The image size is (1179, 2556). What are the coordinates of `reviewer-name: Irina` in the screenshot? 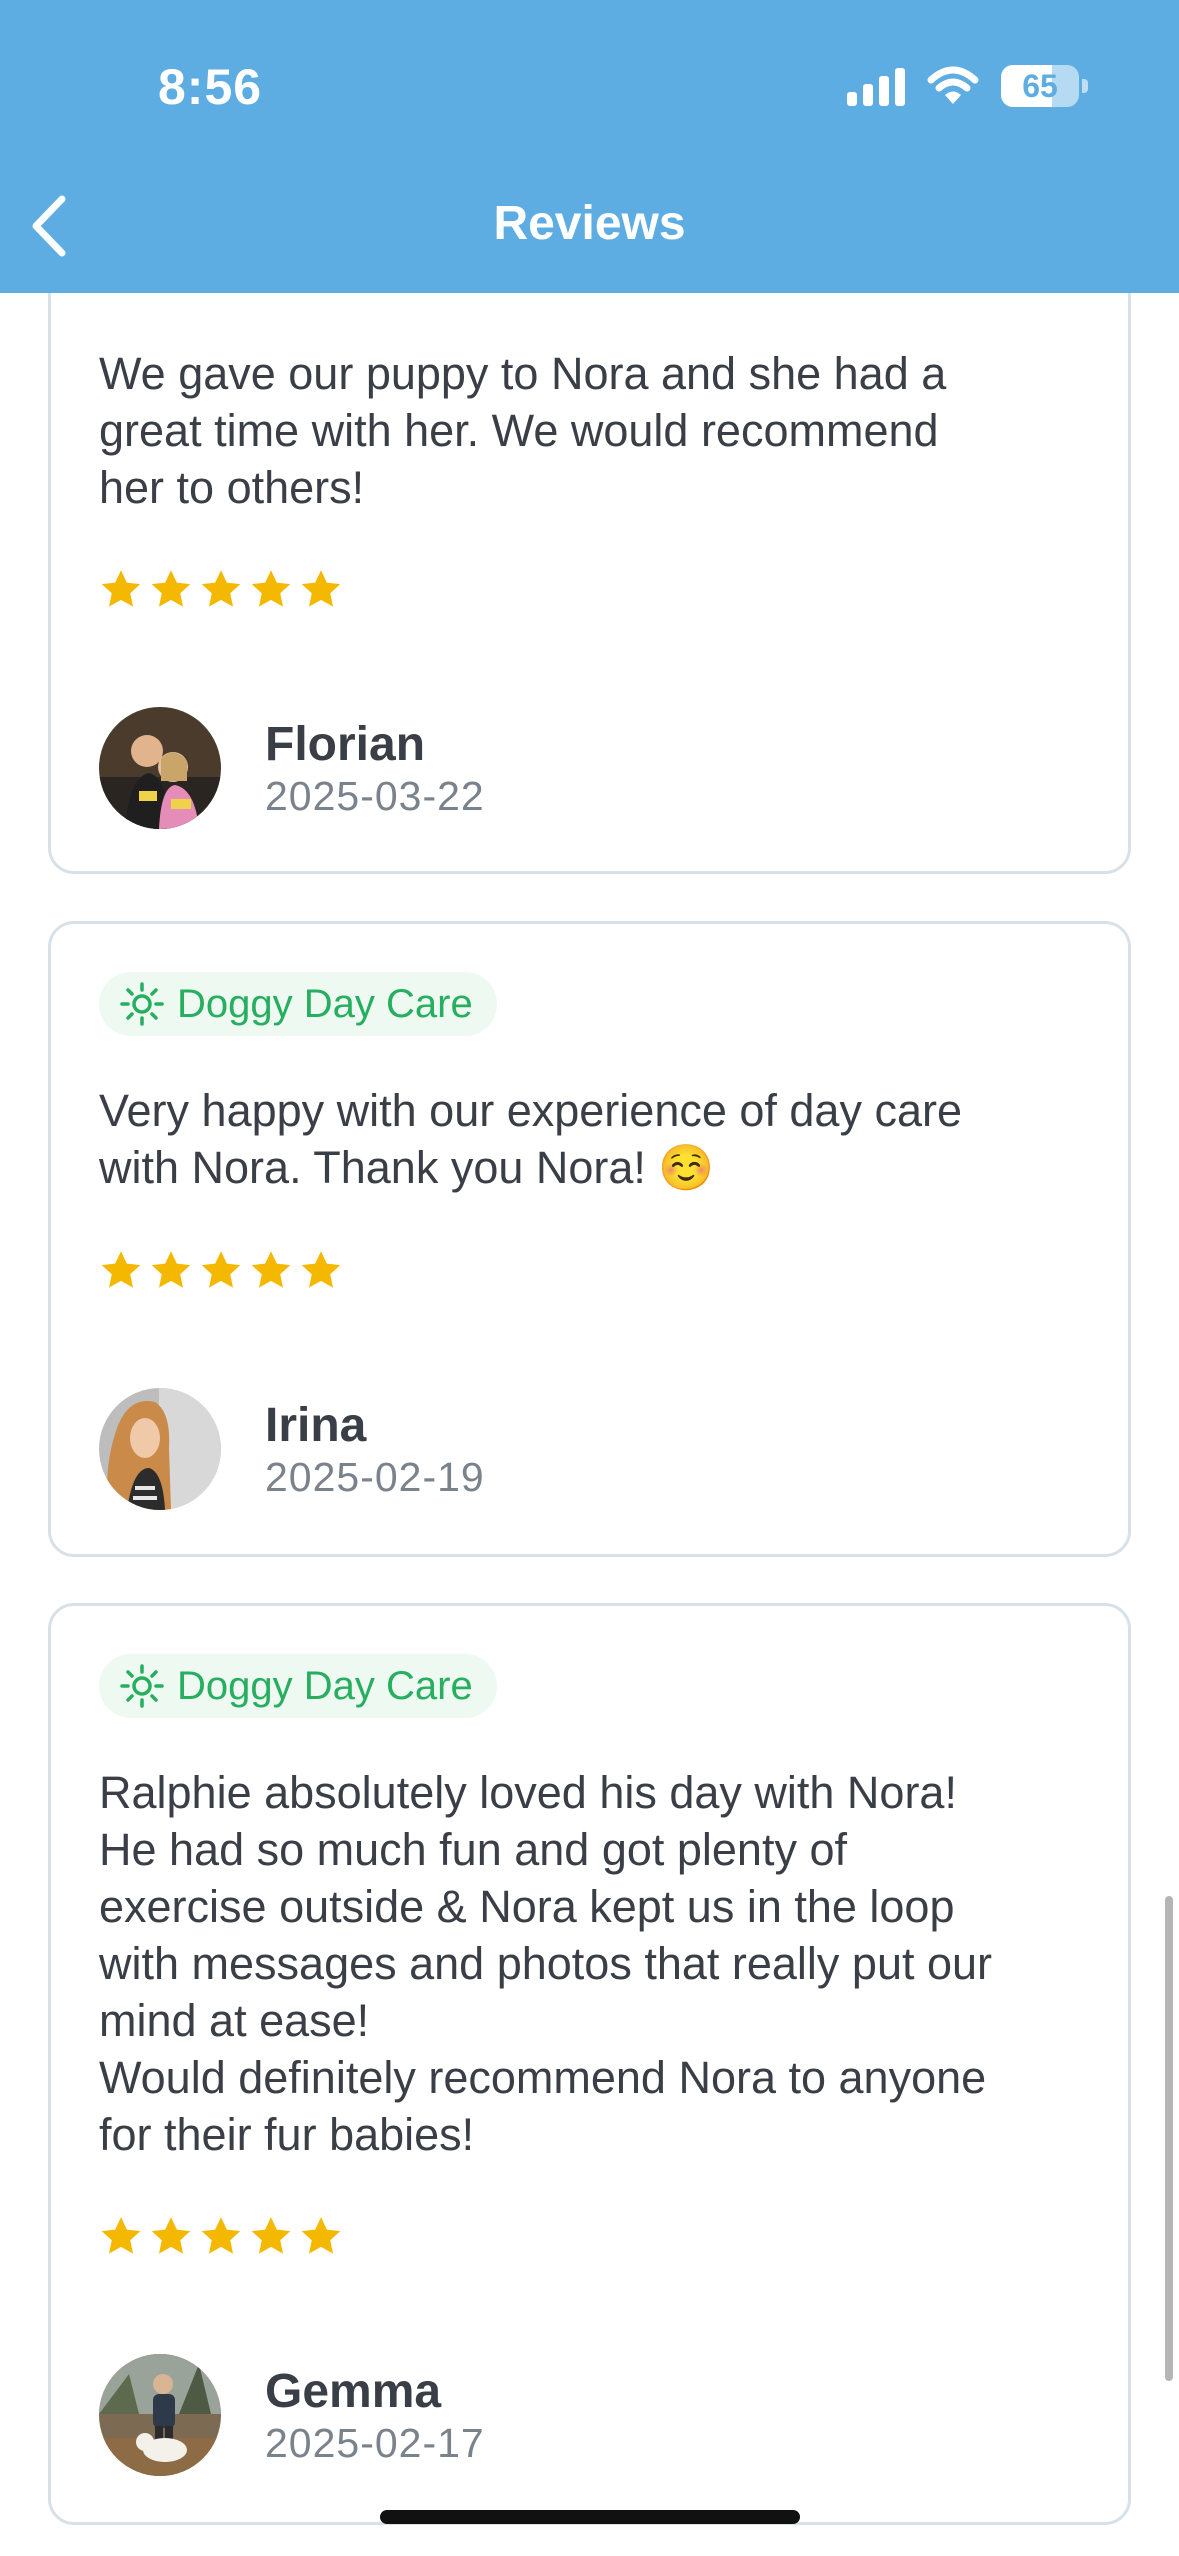 It's located at (316, 1425).